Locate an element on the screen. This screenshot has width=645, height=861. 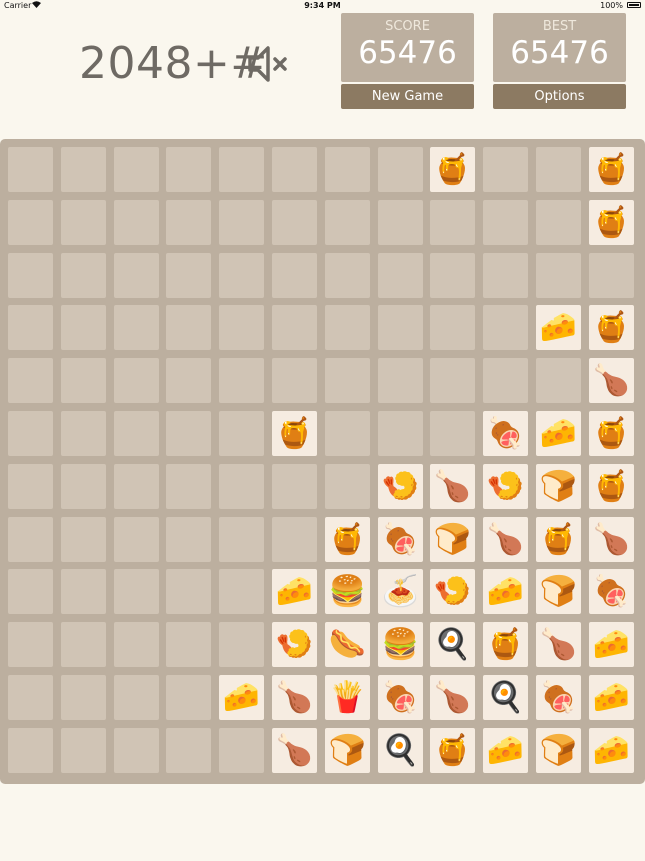
score-label: SCORE is located at coordinates (407, 26).